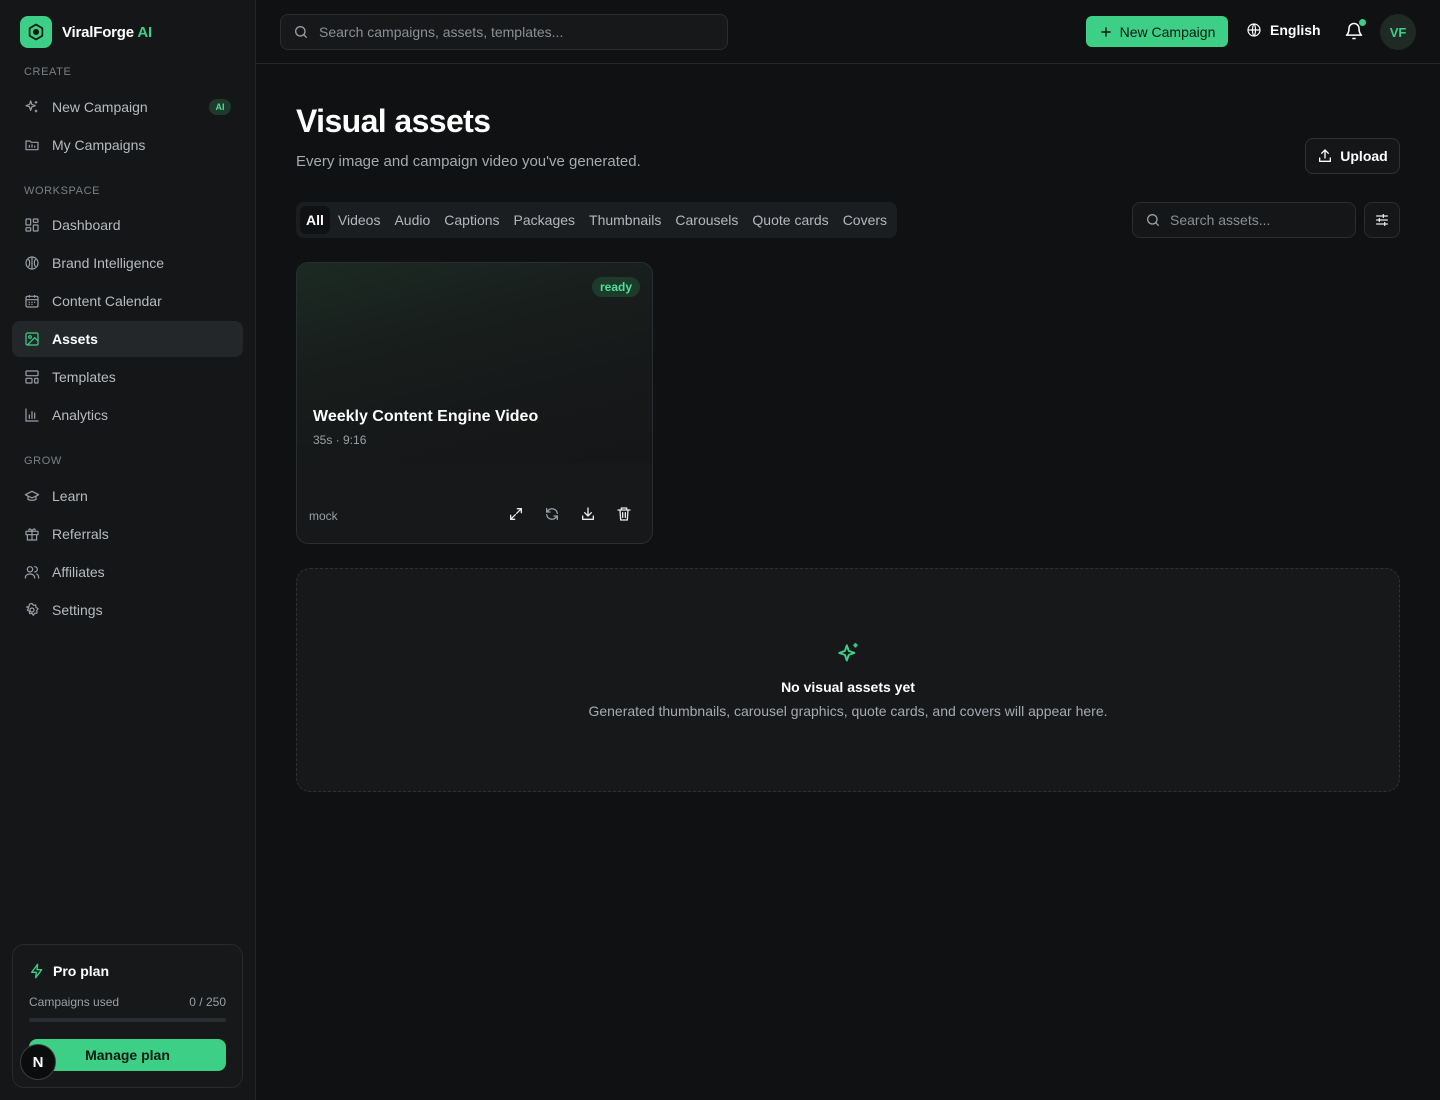  I want to click on tab-quote-cards: Quote cards, so click(790, 220).